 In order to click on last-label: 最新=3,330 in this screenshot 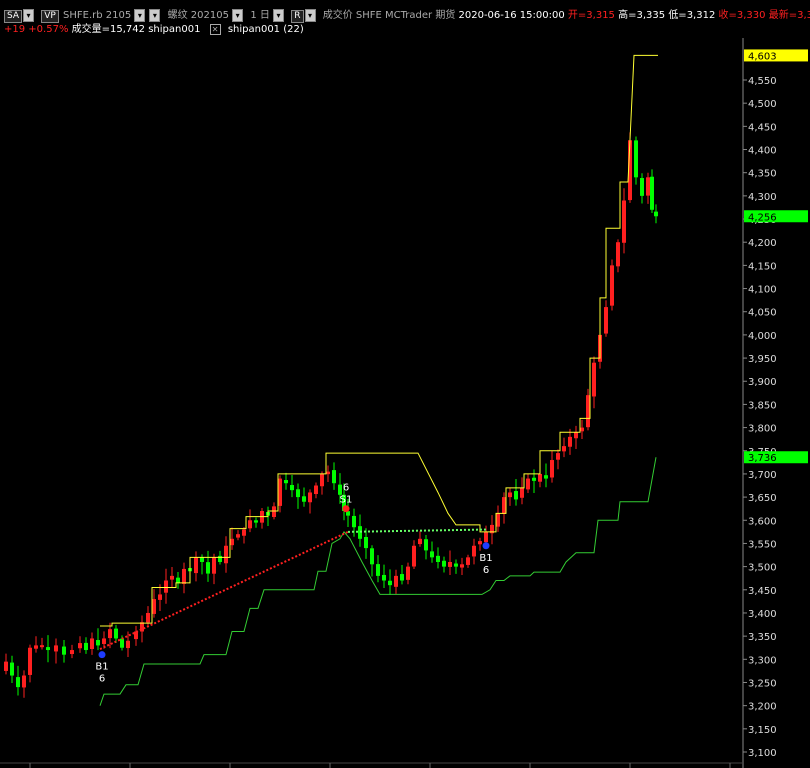, I will do `click(789, 15)`.